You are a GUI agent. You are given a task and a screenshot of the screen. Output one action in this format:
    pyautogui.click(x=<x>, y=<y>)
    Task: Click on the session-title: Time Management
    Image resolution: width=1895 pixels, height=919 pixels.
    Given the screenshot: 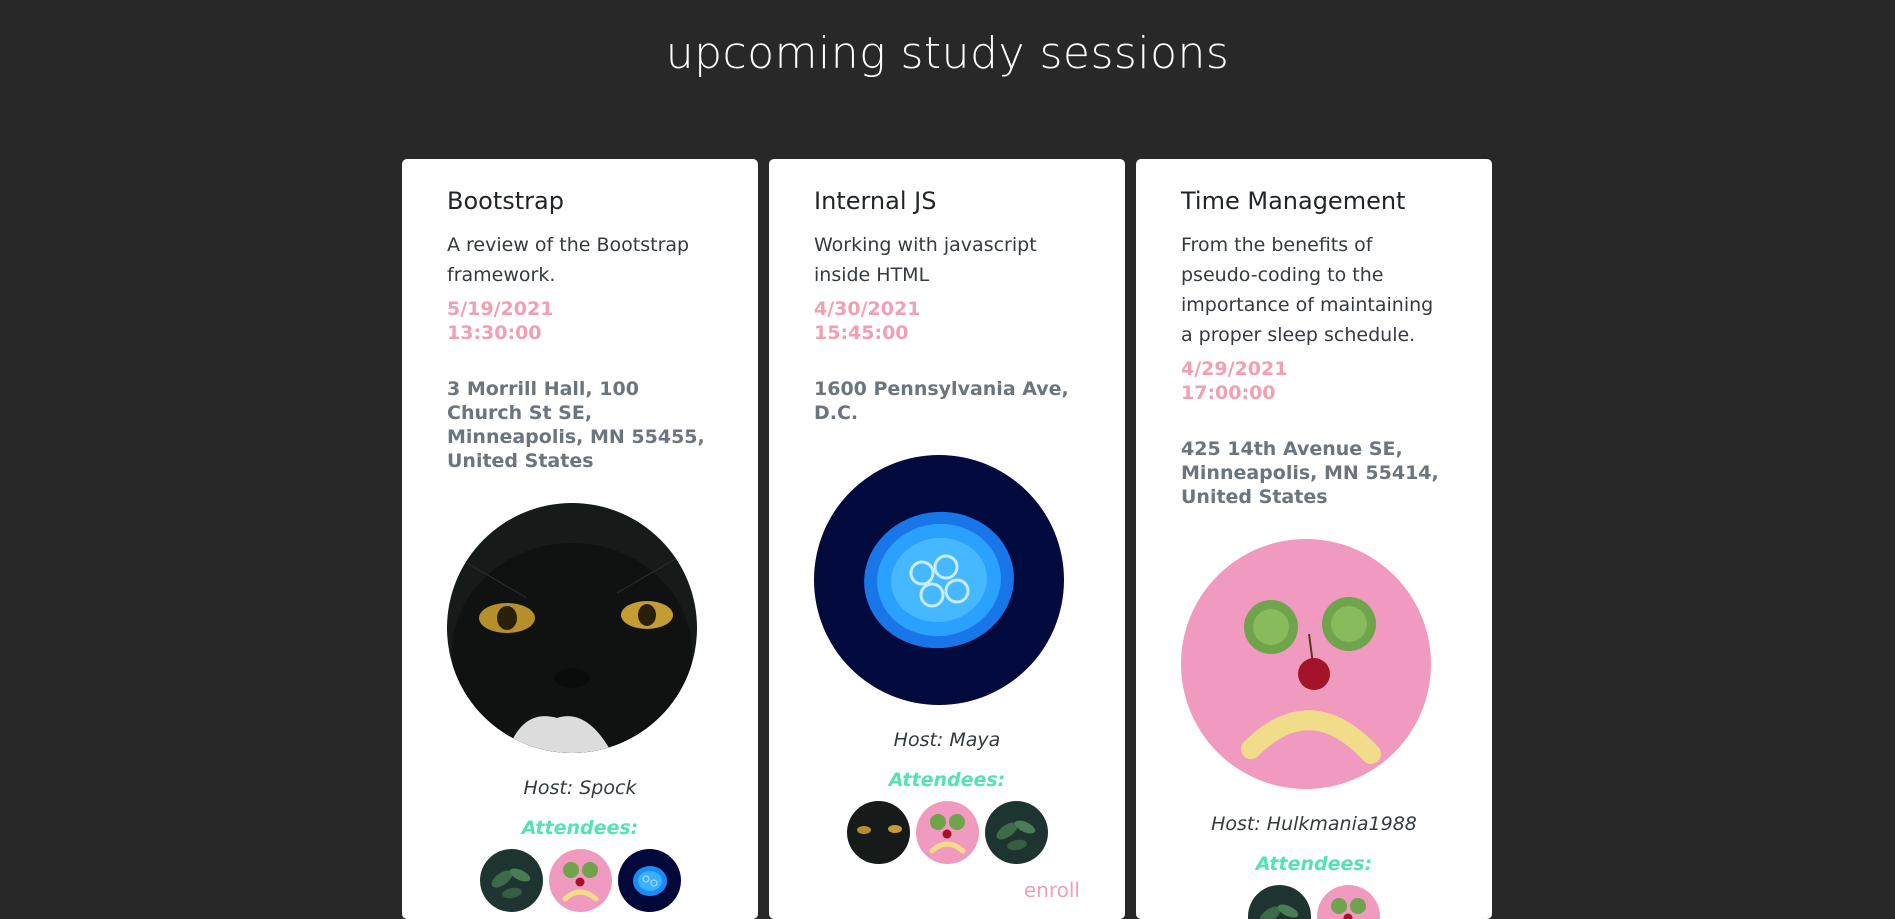 What is the action you would take?
    pyautogui.click(x=1314, y=201)
    